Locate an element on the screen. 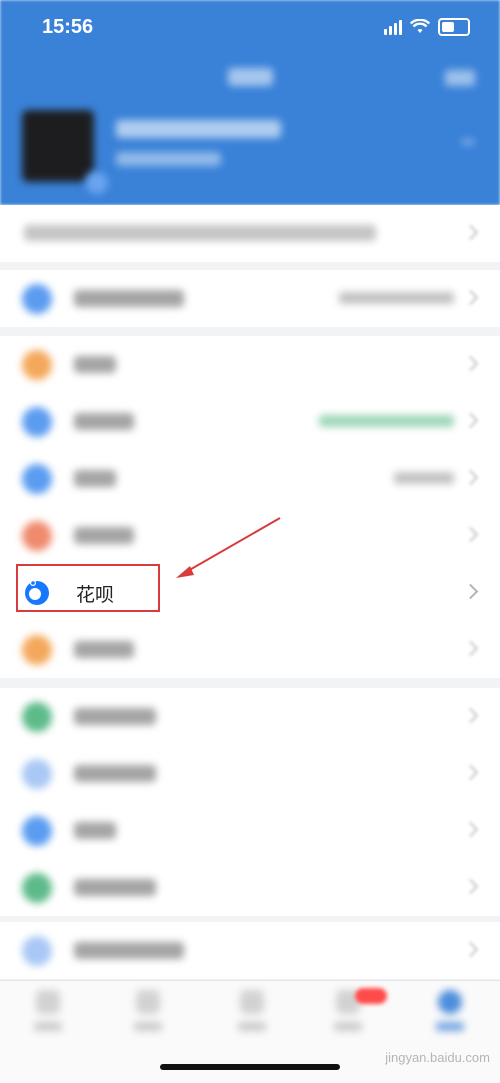  signal-icon is located at coordinates (393, 27).